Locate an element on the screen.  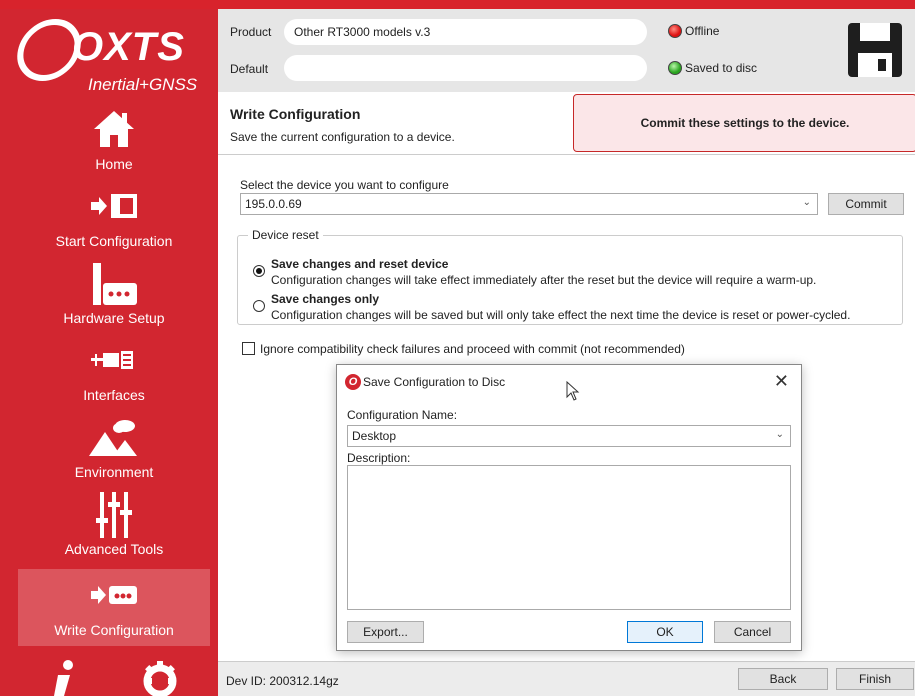
sidebar-item-label: Write Configuration is located at coordinates (114, 630).